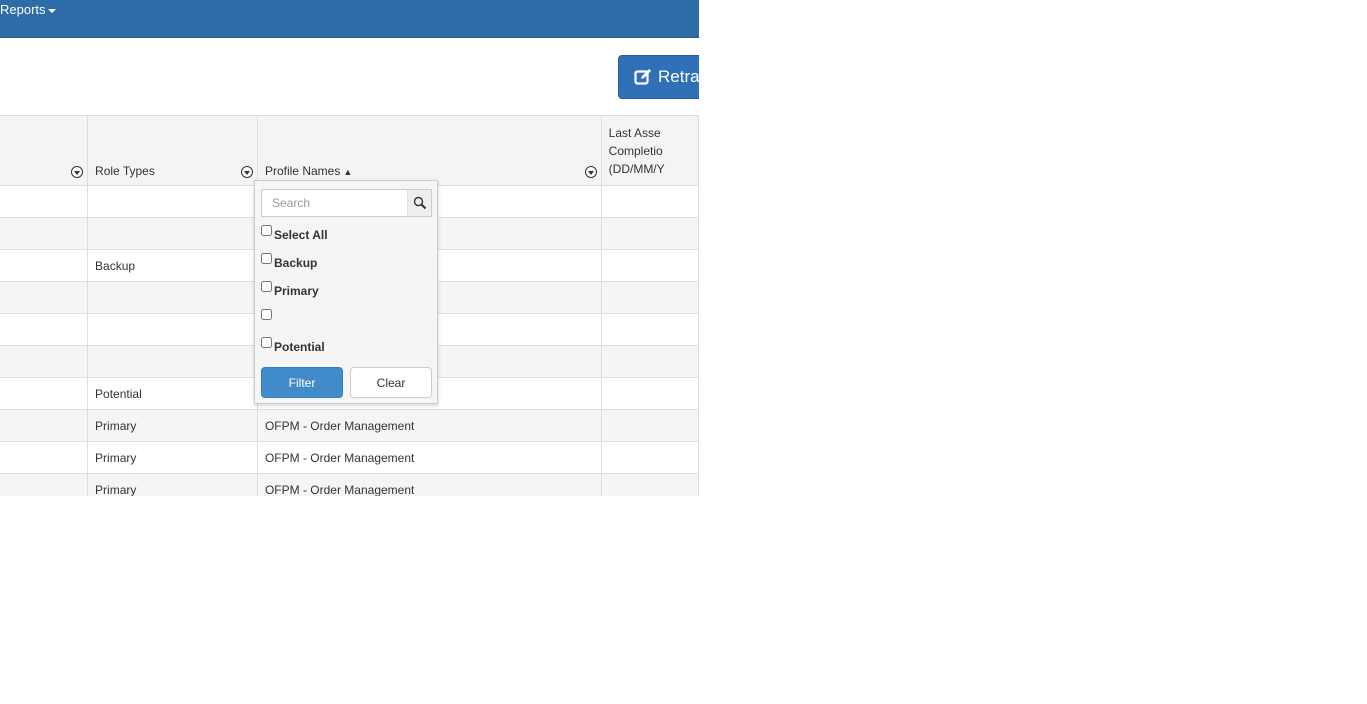 The height and width of the screenshot is (704, 1367). Describe the element at coordinates (172, 265) in the screenshot. I see `cell-role: Backup` at that location.